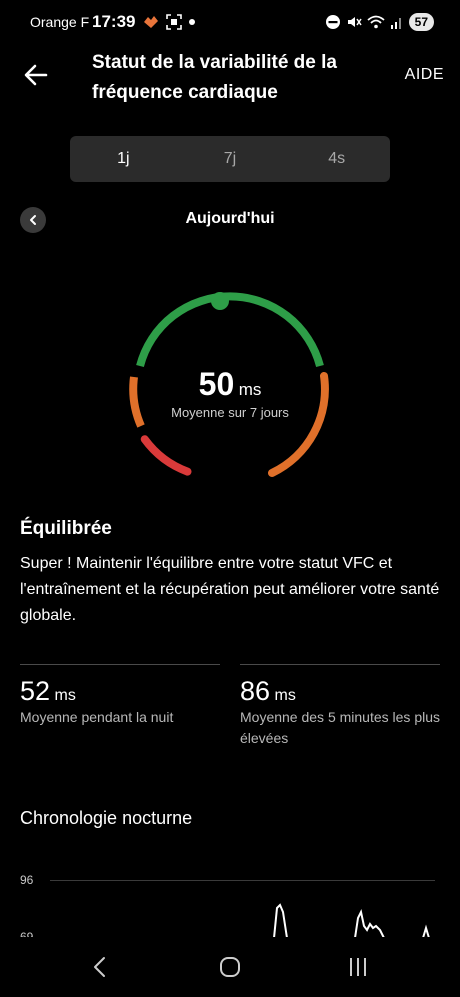 The width and height of the screenshot is (460, 997). Describe the element at coordinates (230, 22) in the screenshot. I see `status-bar: Orange F 17:39 57` at that location.